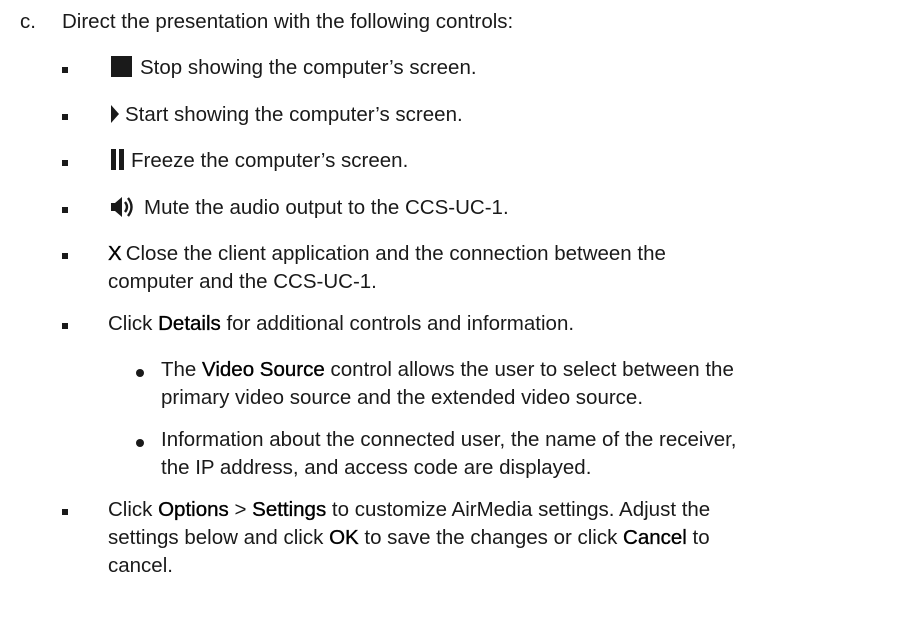 This screenshot has width=897, height=625. Describe the element at coordinates (397, 323) in the screenshot. I see `details-text-after: for additional controls and information.` at that location.